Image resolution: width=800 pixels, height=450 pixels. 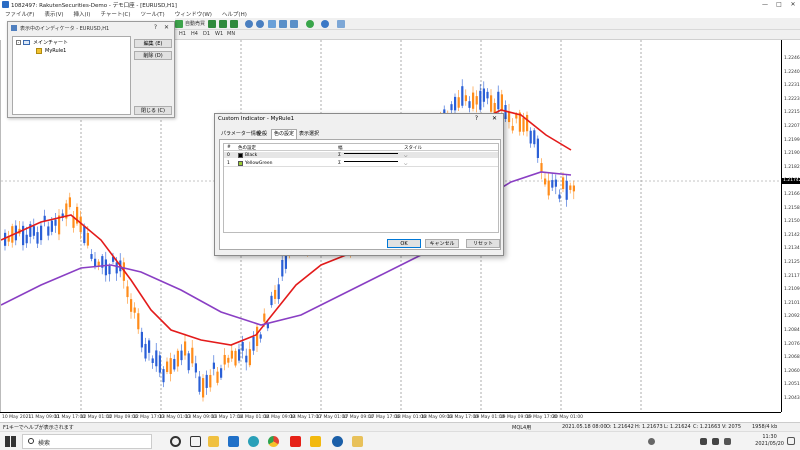 I want to click on youtube-icon, so click(x=295, y=441).